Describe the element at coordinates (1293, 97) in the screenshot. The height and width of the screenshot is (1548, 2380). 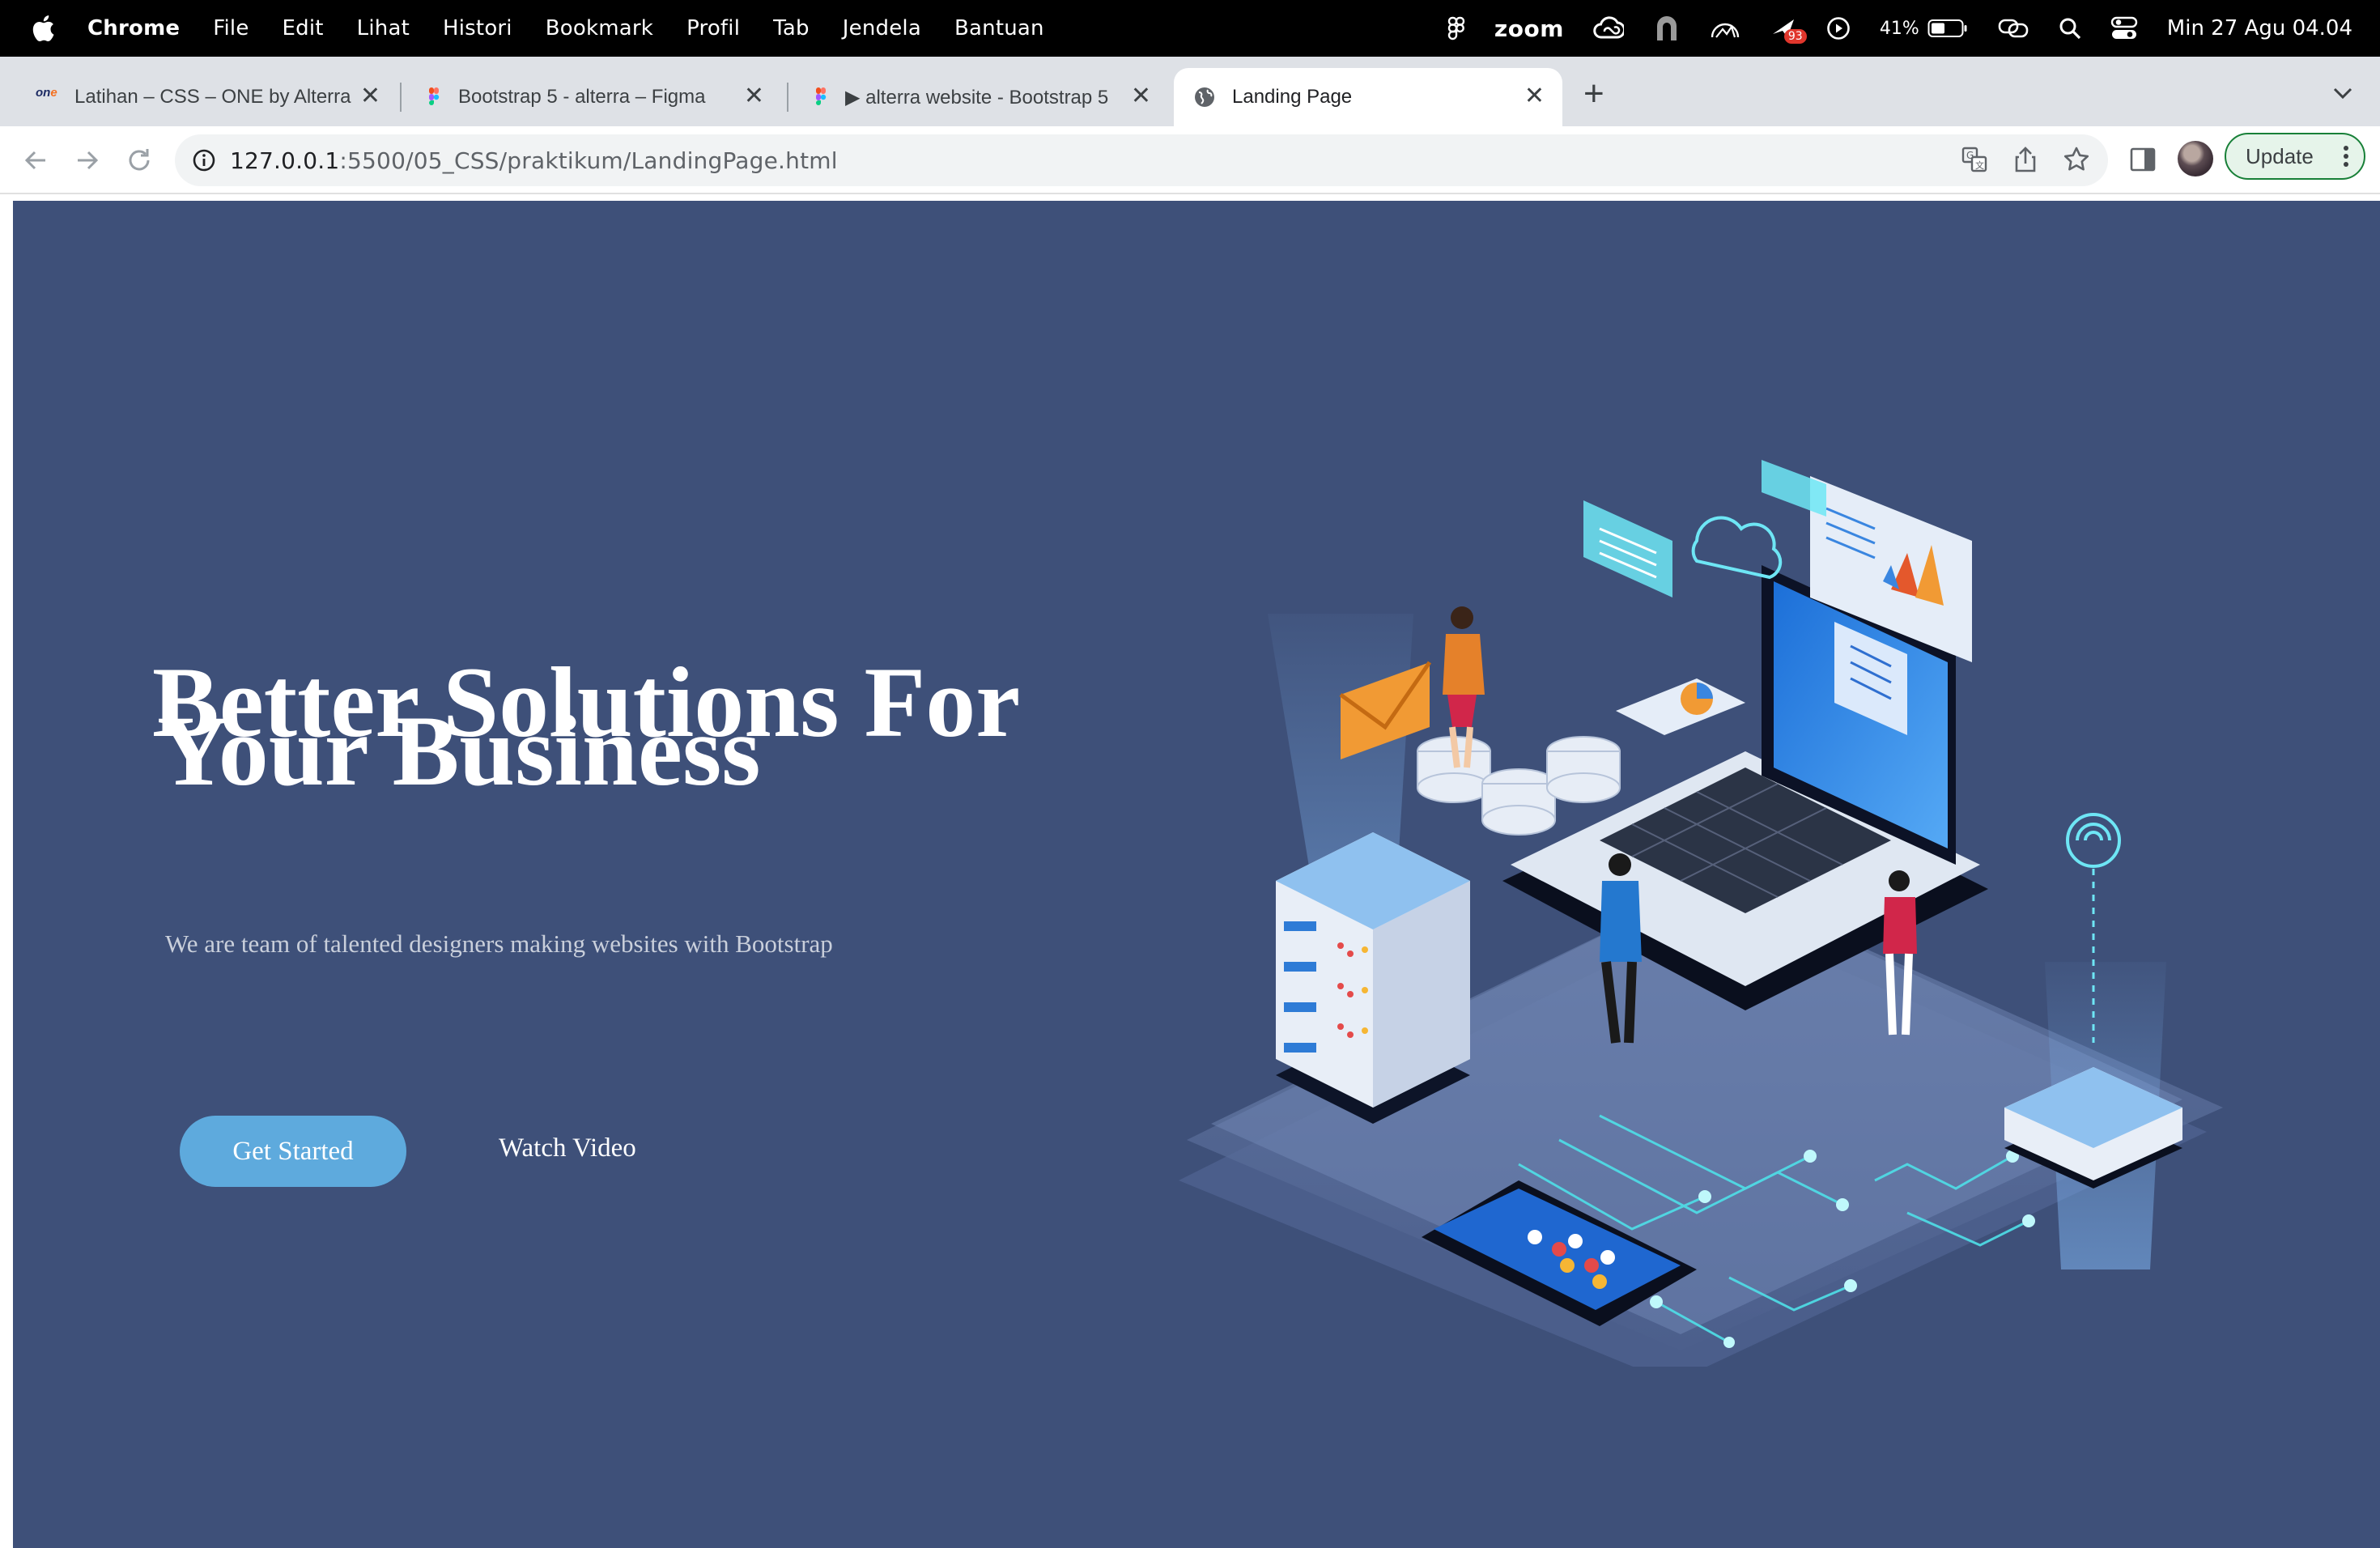
I see `tab-title: Landing Page` at that location.